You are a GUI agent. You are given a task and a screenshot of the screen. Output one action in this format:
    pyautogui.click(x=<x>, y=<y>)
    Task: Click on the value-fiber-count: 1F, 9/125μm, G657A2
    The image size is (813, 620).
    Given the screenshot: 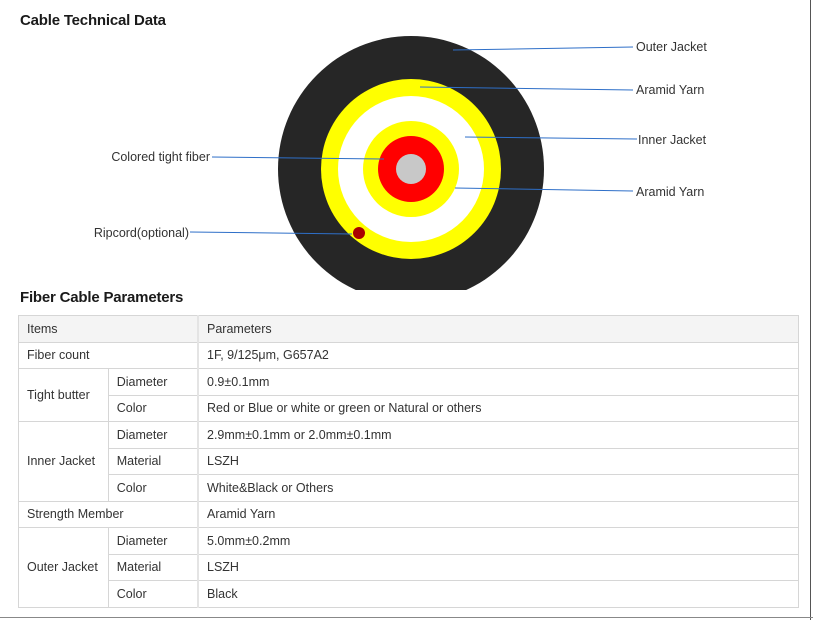 What is the action you would take?
    pyautogui.click(x=498, y=355)
    